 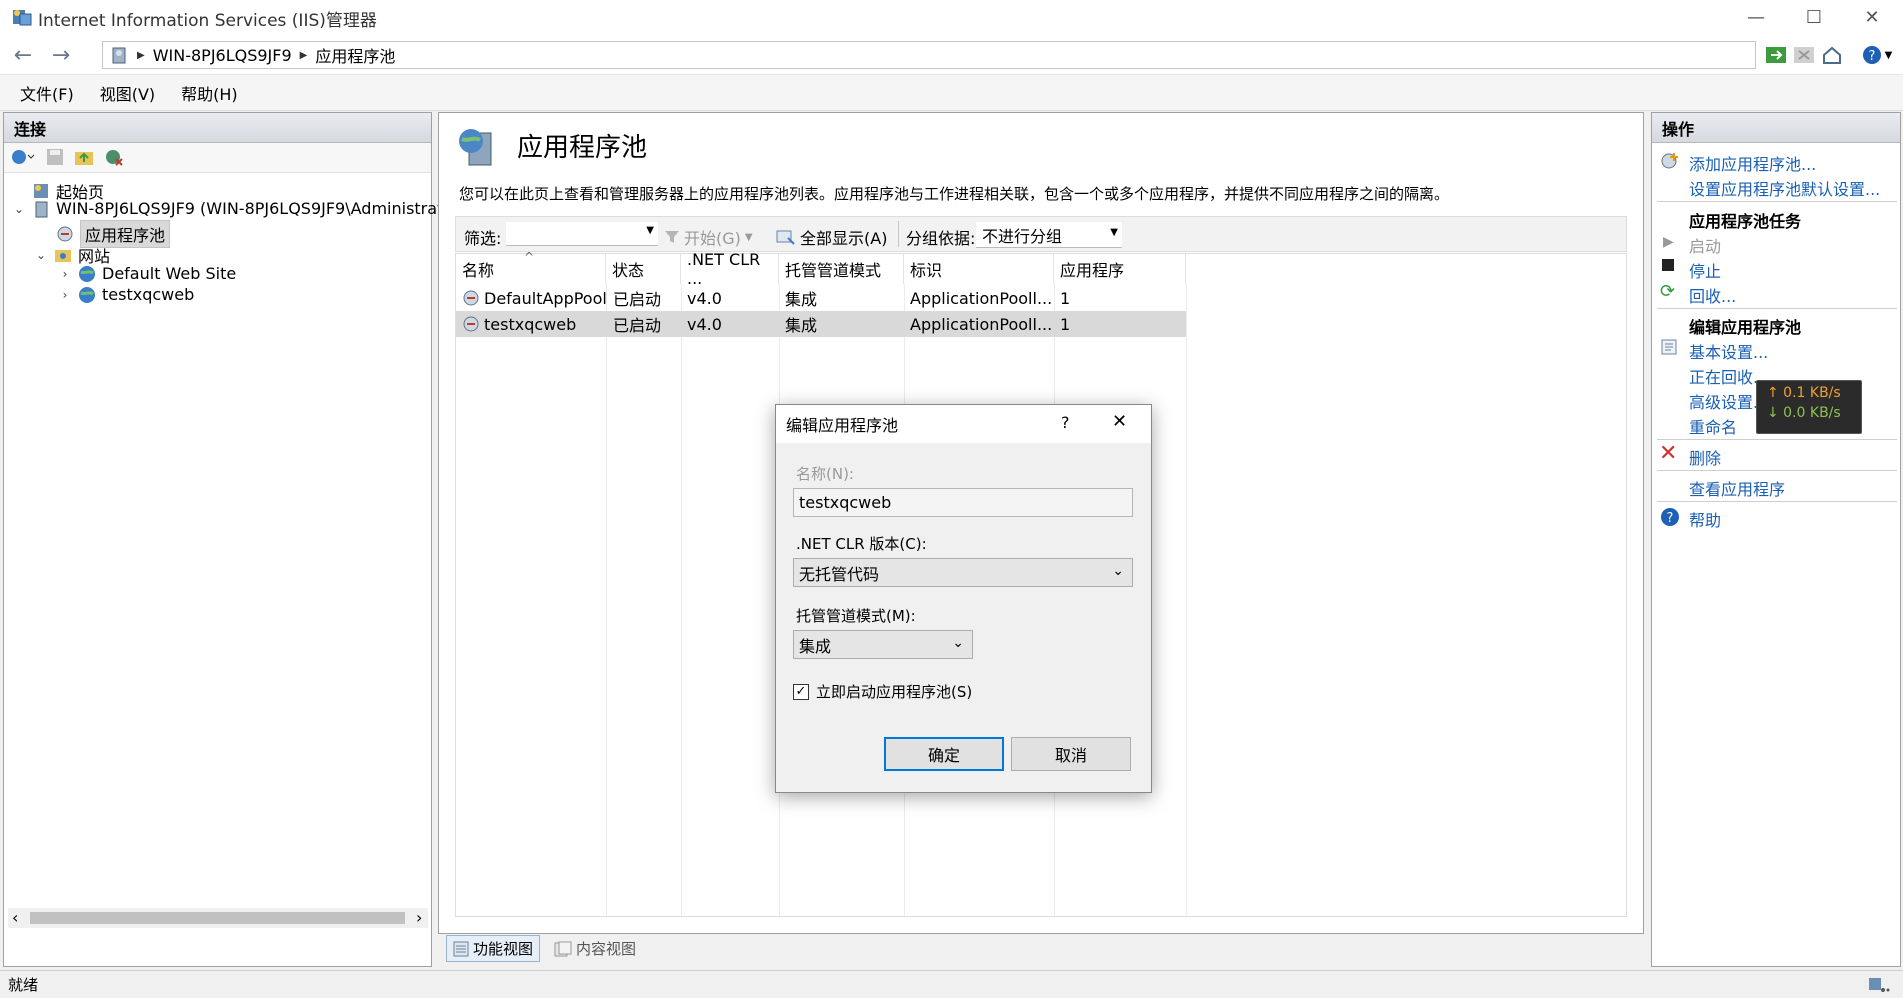 I want to click on refresh-button, so click(x=1776, y=55).